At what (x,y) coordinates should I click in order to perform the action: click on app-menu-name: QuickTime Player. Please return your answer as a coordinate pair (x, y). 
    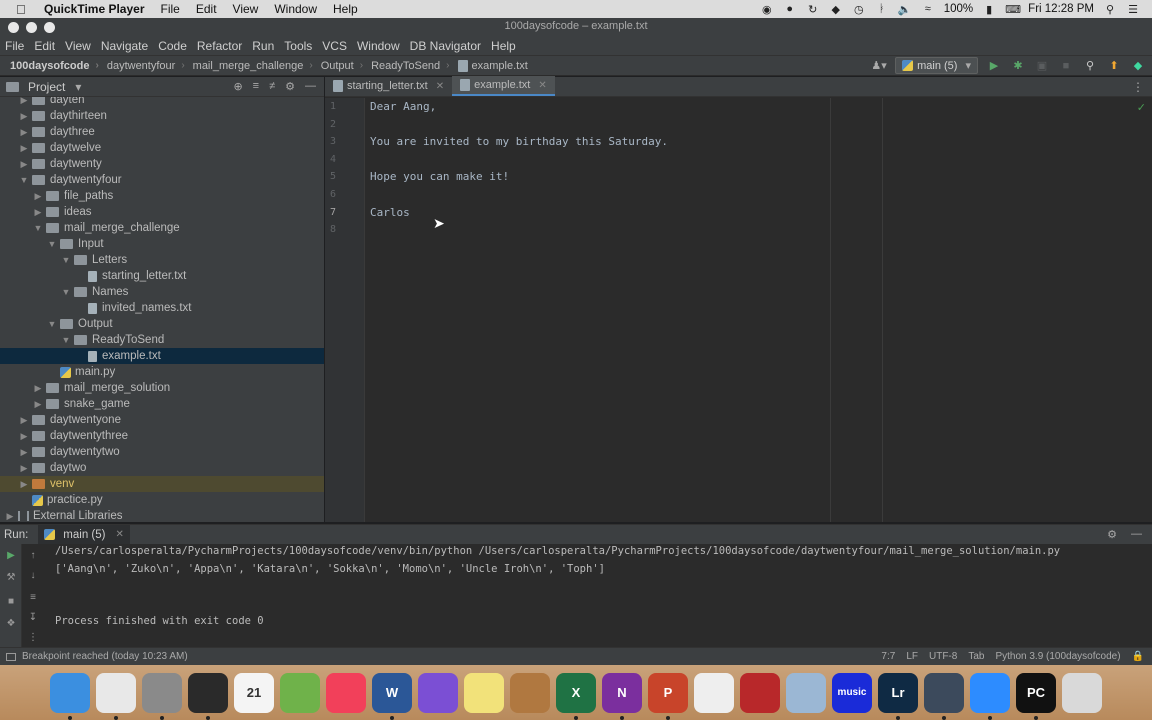
    Looking at the image, I should click on (94, 9).